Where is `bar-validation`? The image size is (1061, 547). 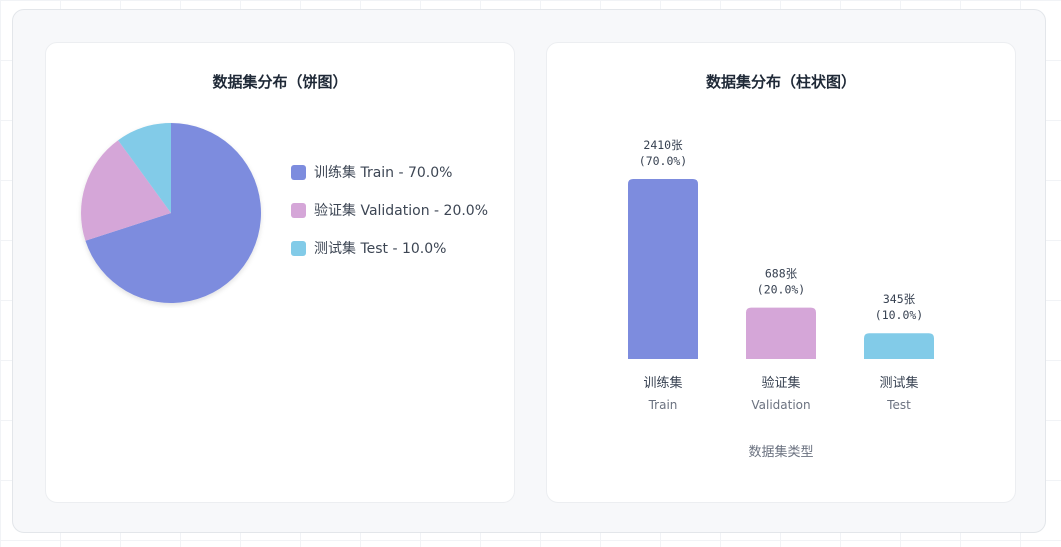 bar-validation is located at coordinates (781, 333).